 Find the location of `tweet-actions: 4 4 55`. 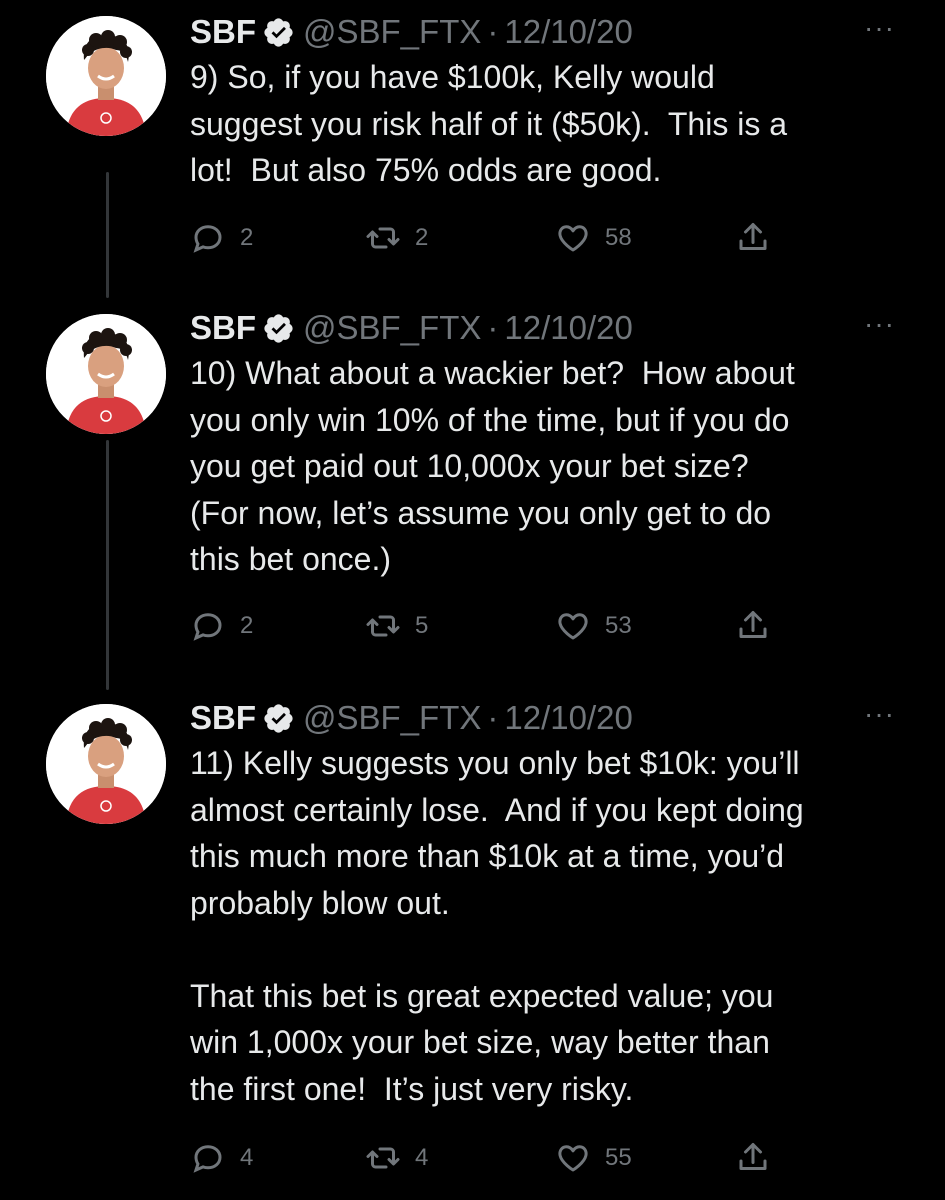

tweet-actions: 4 4 55 is located at coordinates (490, 1158).